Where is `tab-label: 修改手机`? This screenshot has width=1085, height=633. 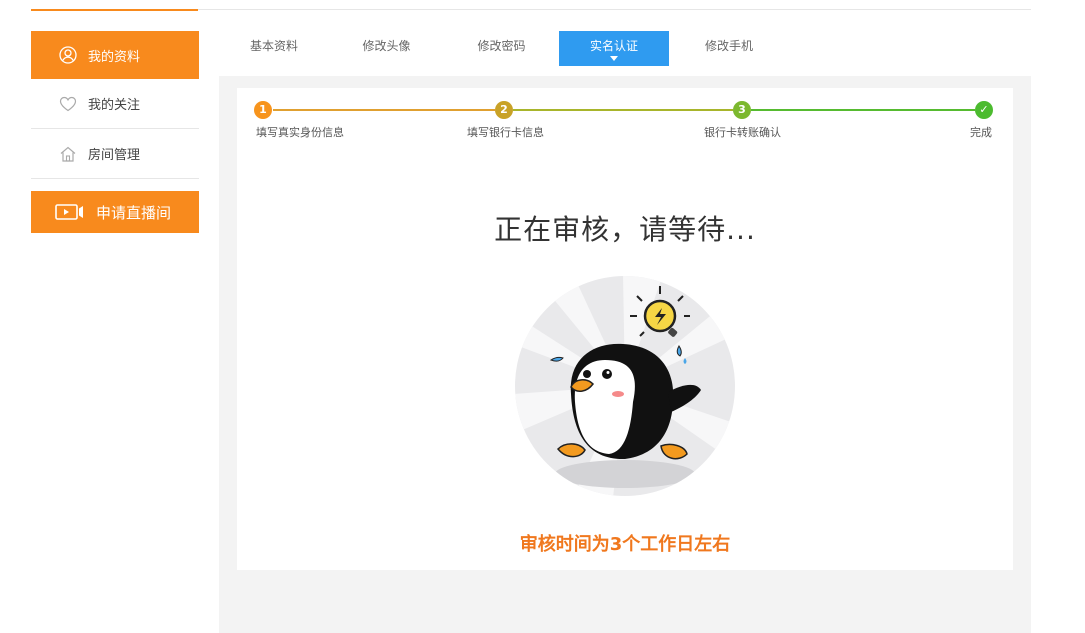 tab-label: 修改手机 is located at coordinates (728, 46).